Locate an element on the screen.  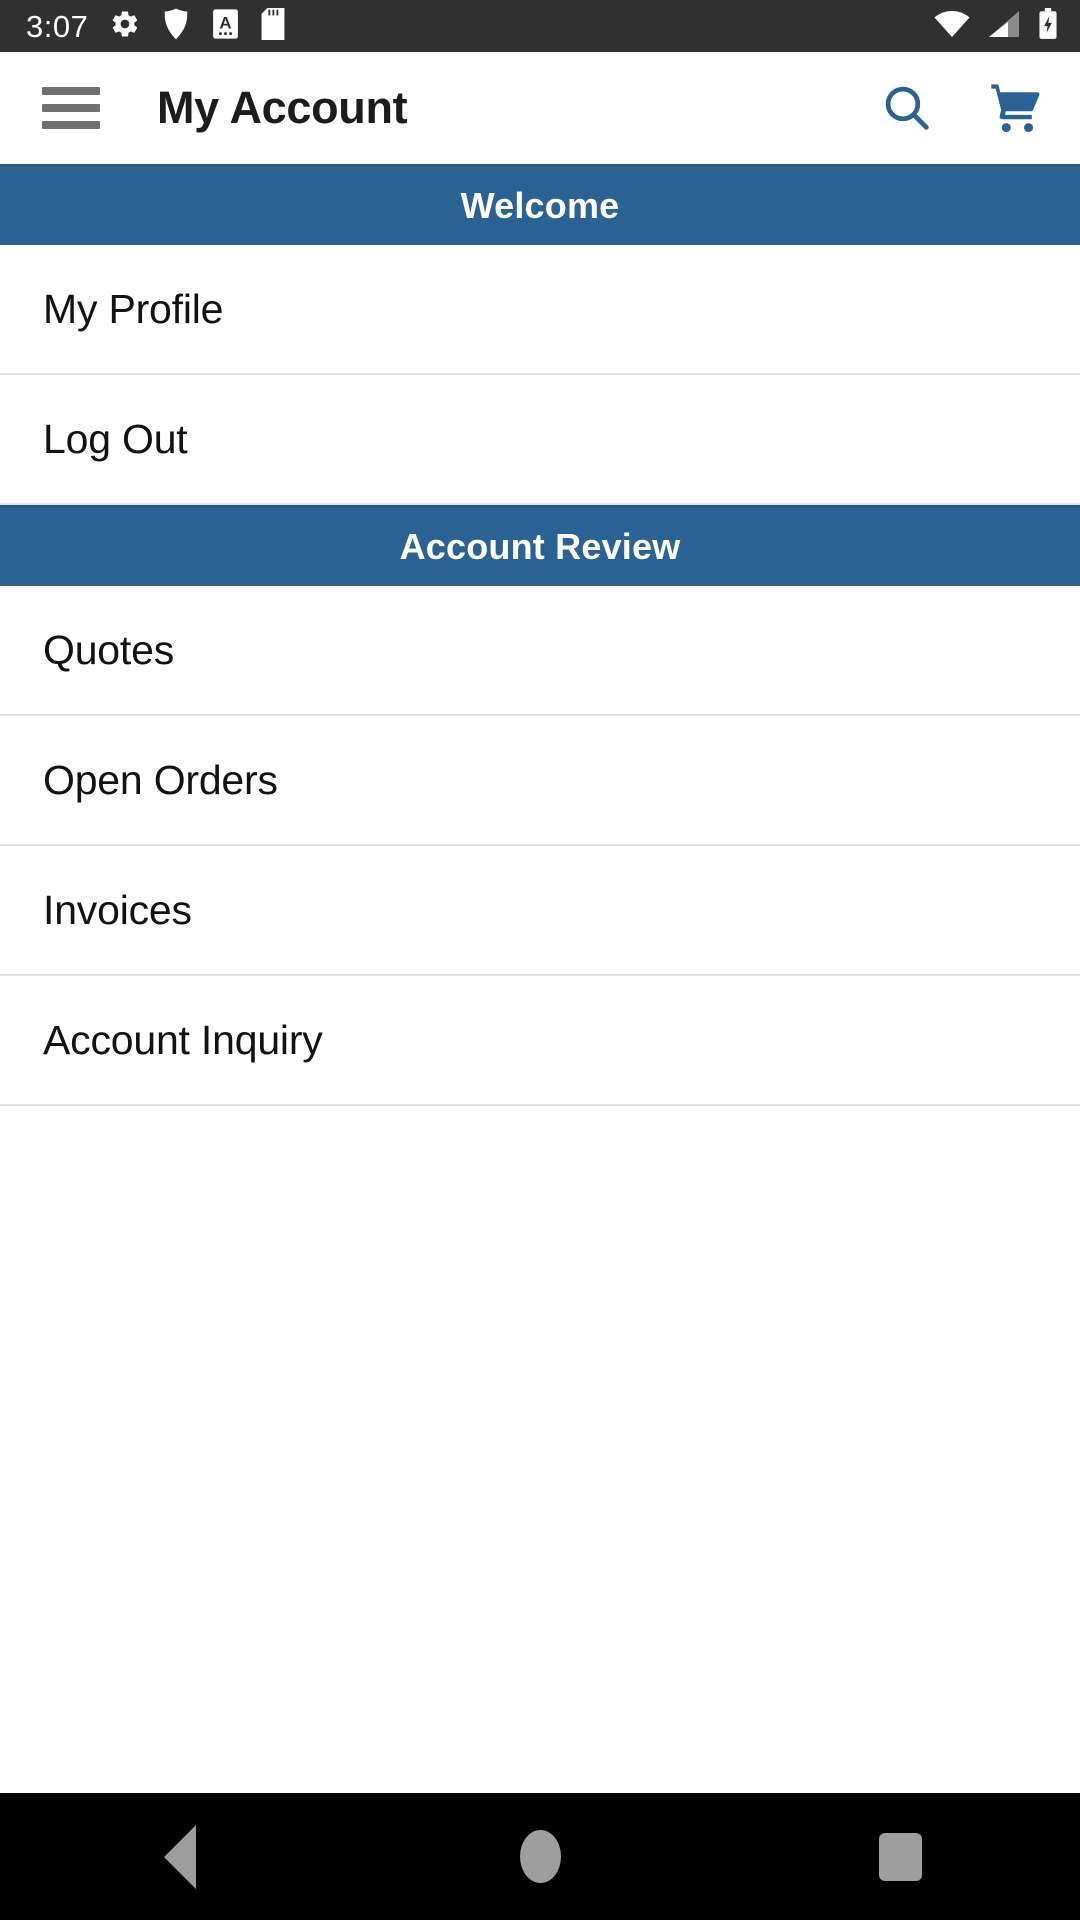
hamburger-menu-icon is located at coordinates (71, 108).